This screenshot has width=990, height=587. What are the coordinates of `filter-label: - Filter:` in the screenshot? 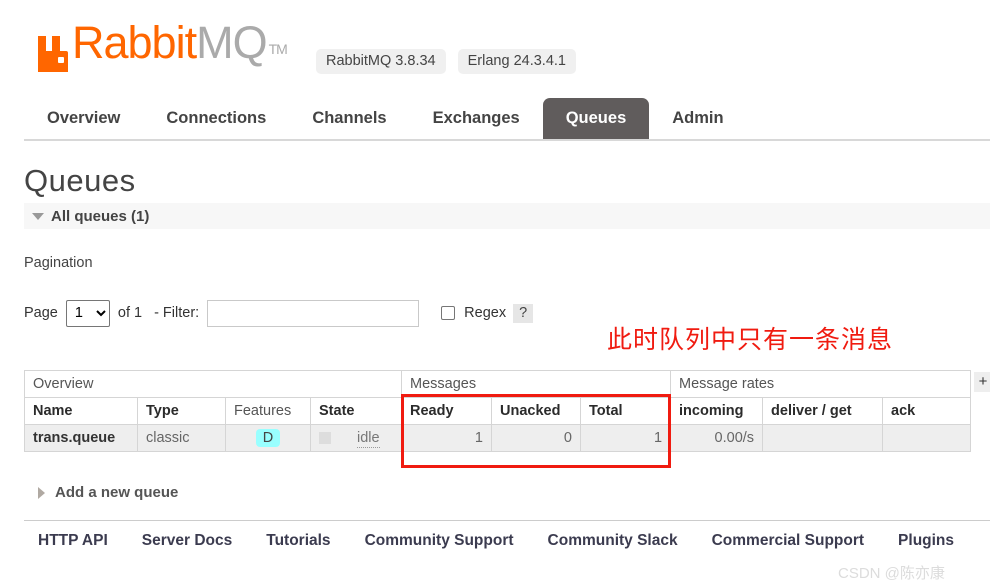 It's located at (177, 313).